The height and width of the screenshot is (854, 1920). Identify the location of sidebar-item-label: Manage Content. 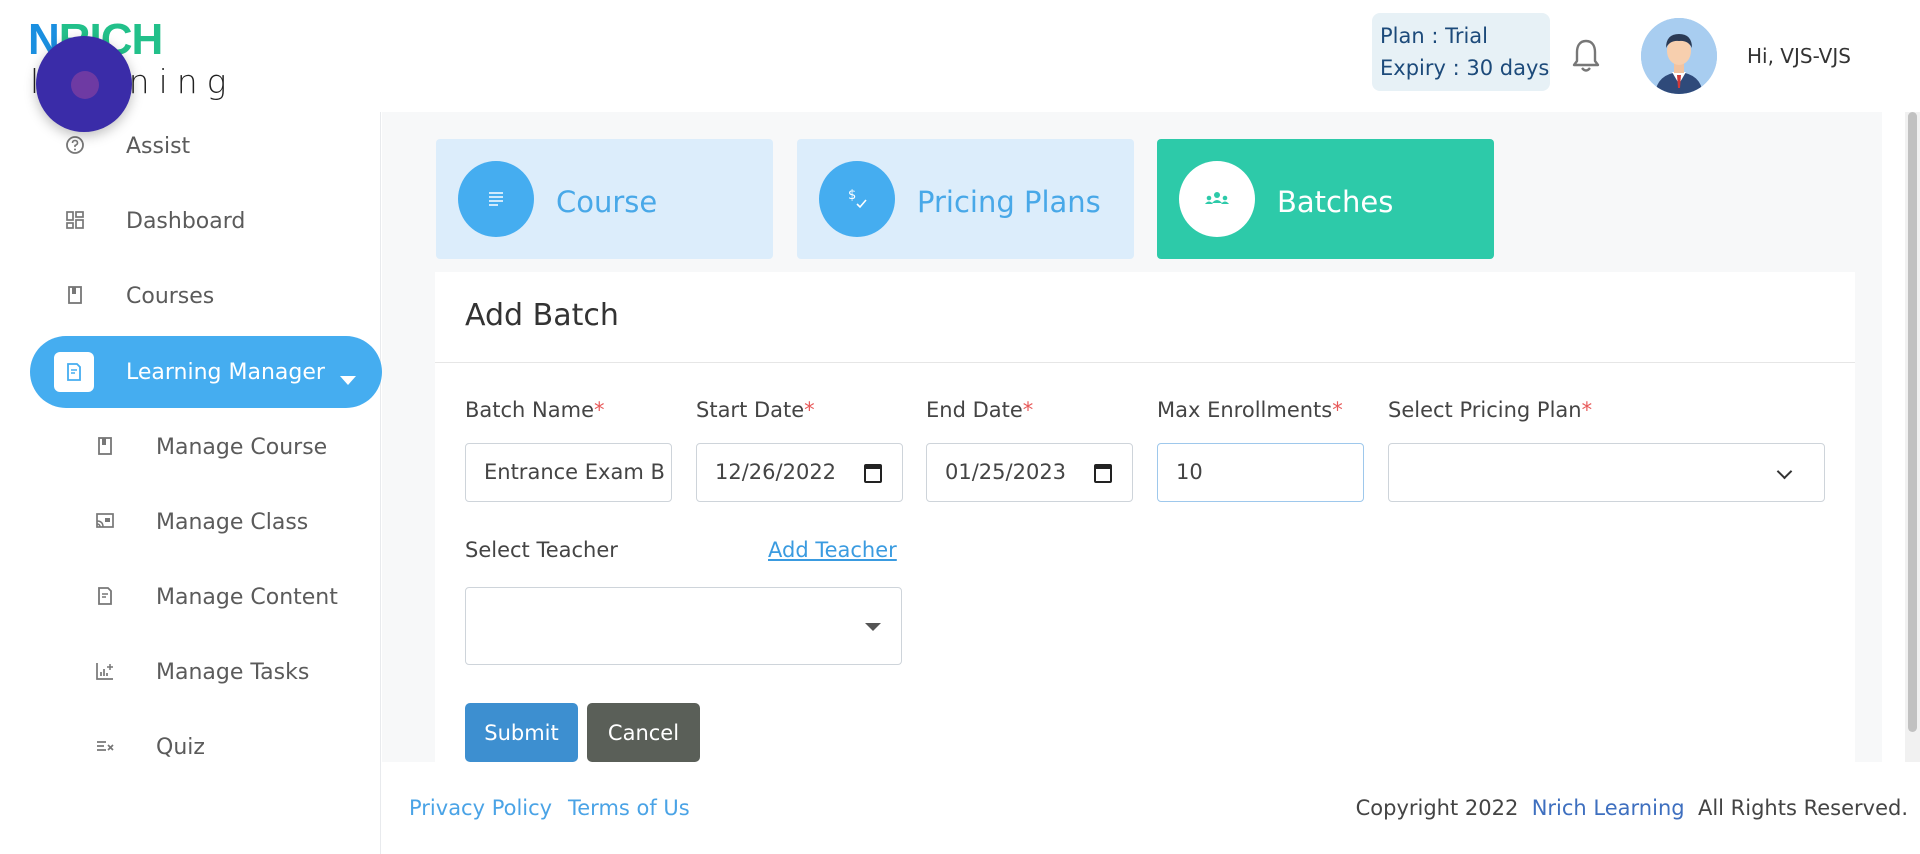
(247, 597).